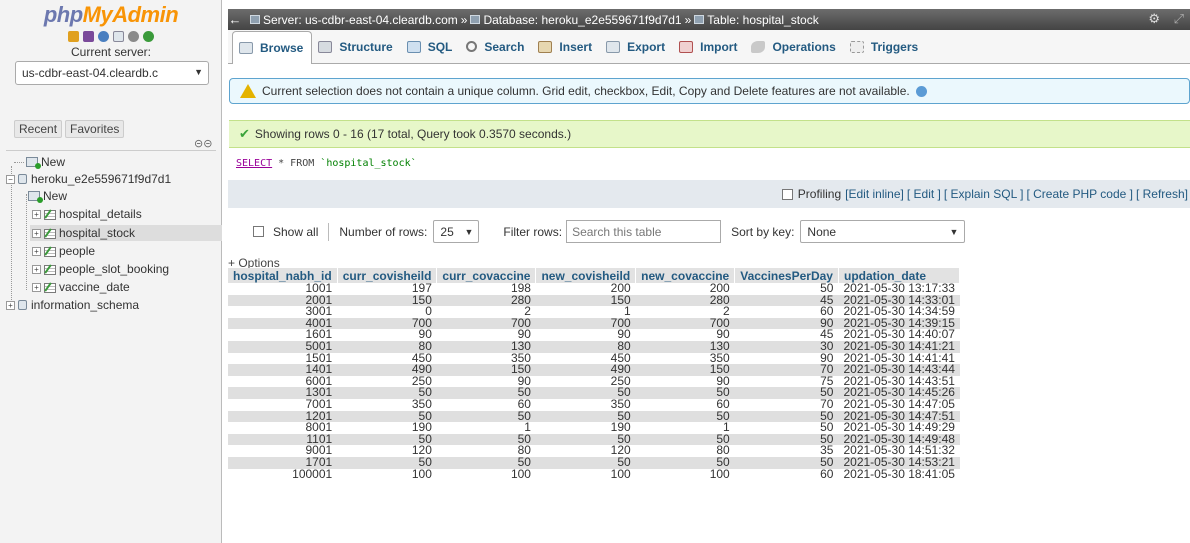 The image size is (1190, 543). What do you see at coordinates (447, 231) in the screenshot?
I see `rows-select-value: 25` at bounding box center [447, 231].